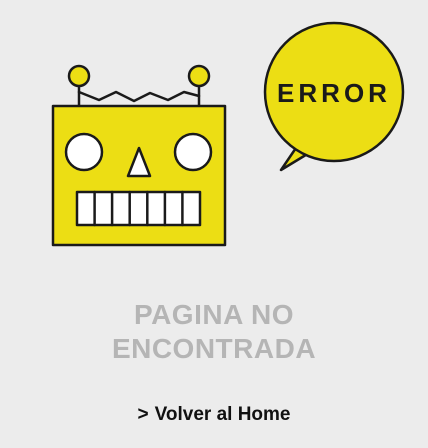  Describe the element at coordinates (214, 348) in the screenshot. I see `page-title-line-2: ENCONTRADA` at that location.